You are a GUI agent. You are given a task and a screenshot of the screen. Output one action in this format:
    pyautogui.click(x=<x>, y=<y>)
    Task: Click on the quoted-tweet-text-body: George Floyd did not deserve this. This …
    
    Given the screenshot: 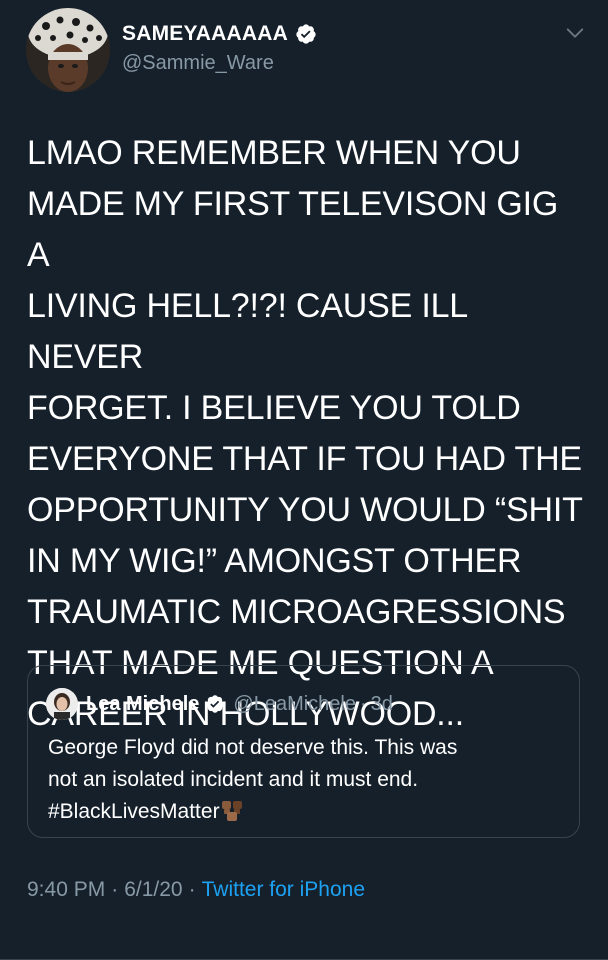 What is the action you would take?
    pyautogui.click(x=253, y=779)
    